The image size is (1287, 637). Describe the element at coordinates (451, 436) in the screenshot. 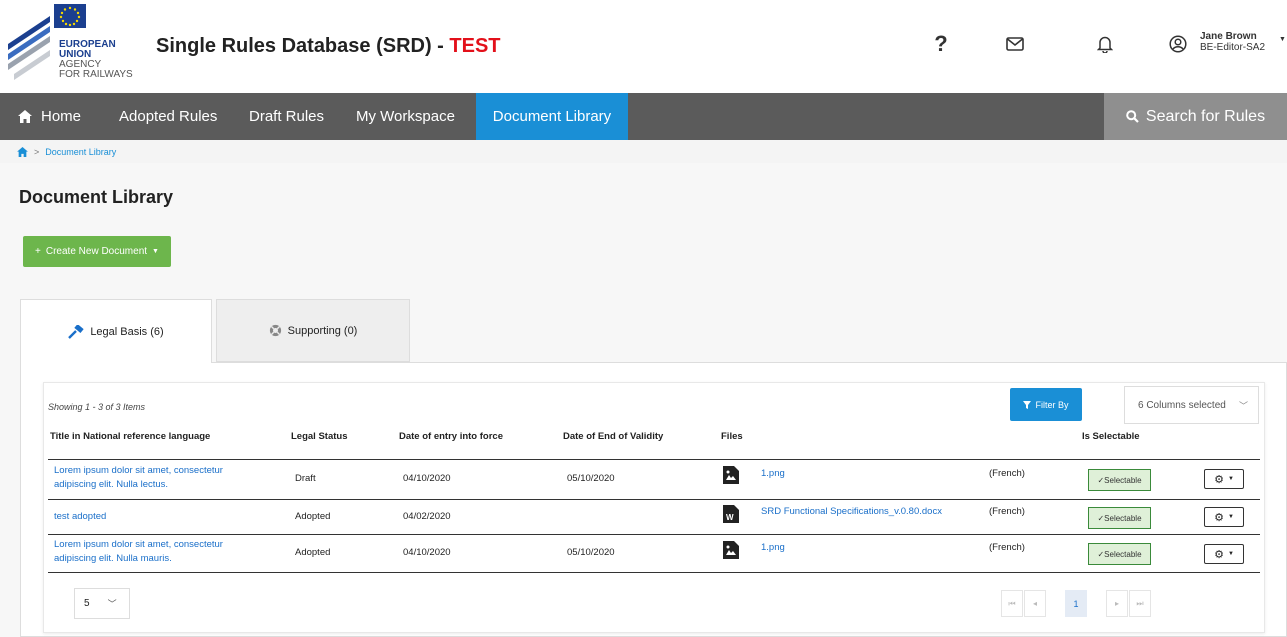

I see `column-header-entry-date: Date of entry into force` at that location.